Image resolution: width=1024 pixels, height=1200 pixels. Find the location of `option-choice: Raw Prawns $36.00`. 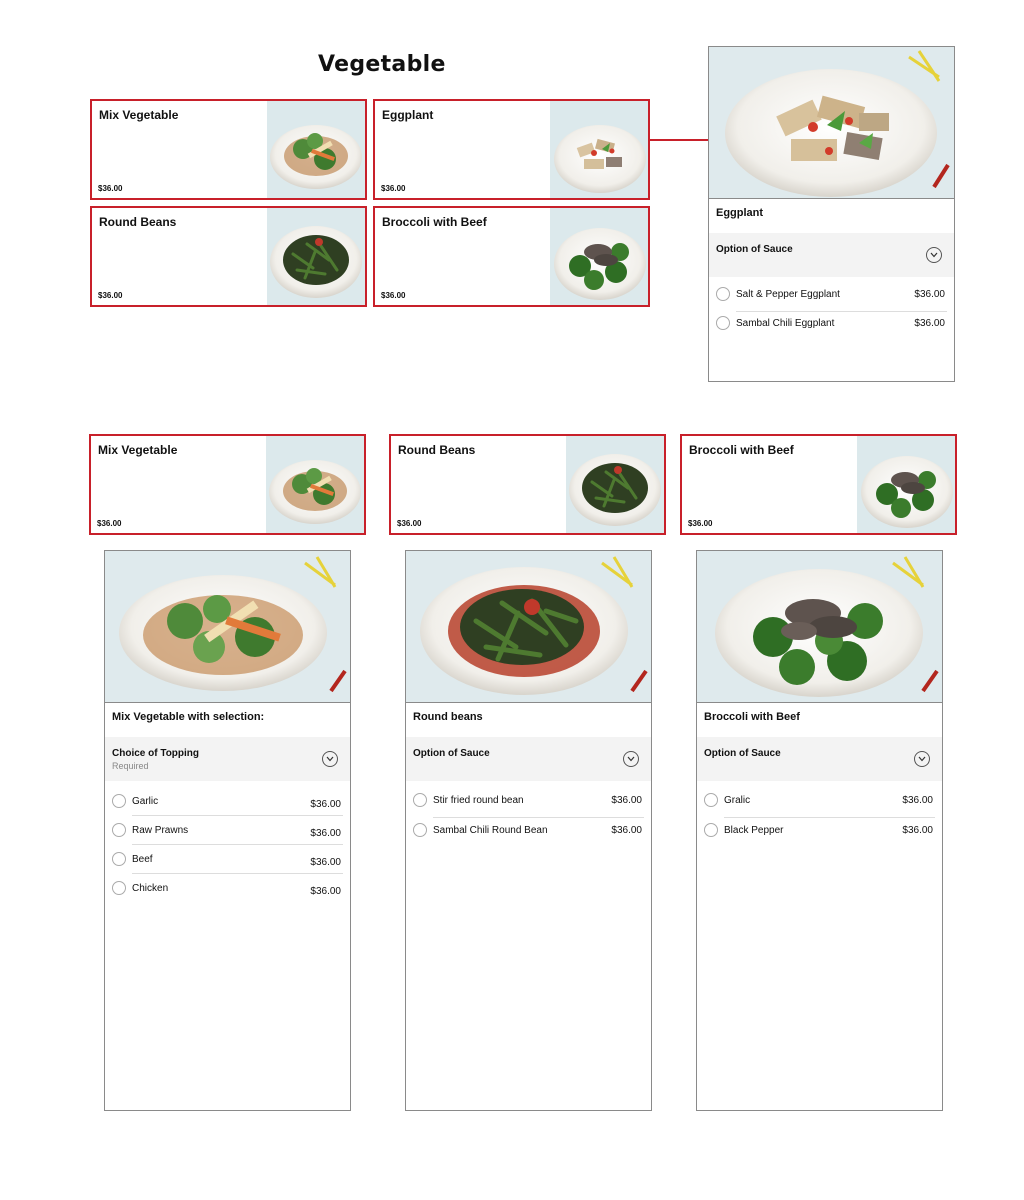

option-choice: Raw Prawns $36.00 is located at coordinates (227, 830).